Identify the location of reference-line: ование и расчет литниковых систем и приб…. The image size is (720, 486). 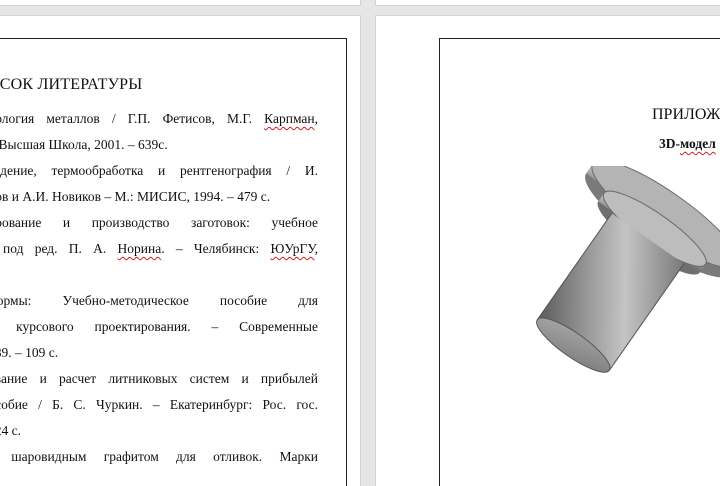
(159, 378).